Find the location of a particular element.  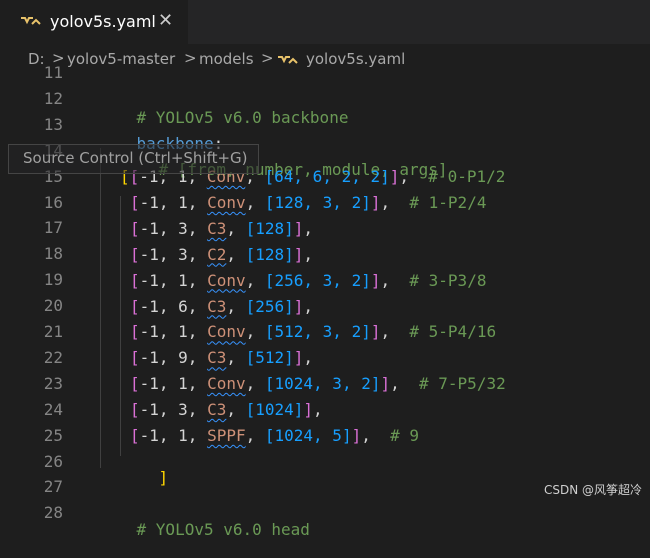

code-line-23: [-1, 1, Conv, [1024, 3, 2]], # 7-P5/32 is located at coordinates (318, 383).